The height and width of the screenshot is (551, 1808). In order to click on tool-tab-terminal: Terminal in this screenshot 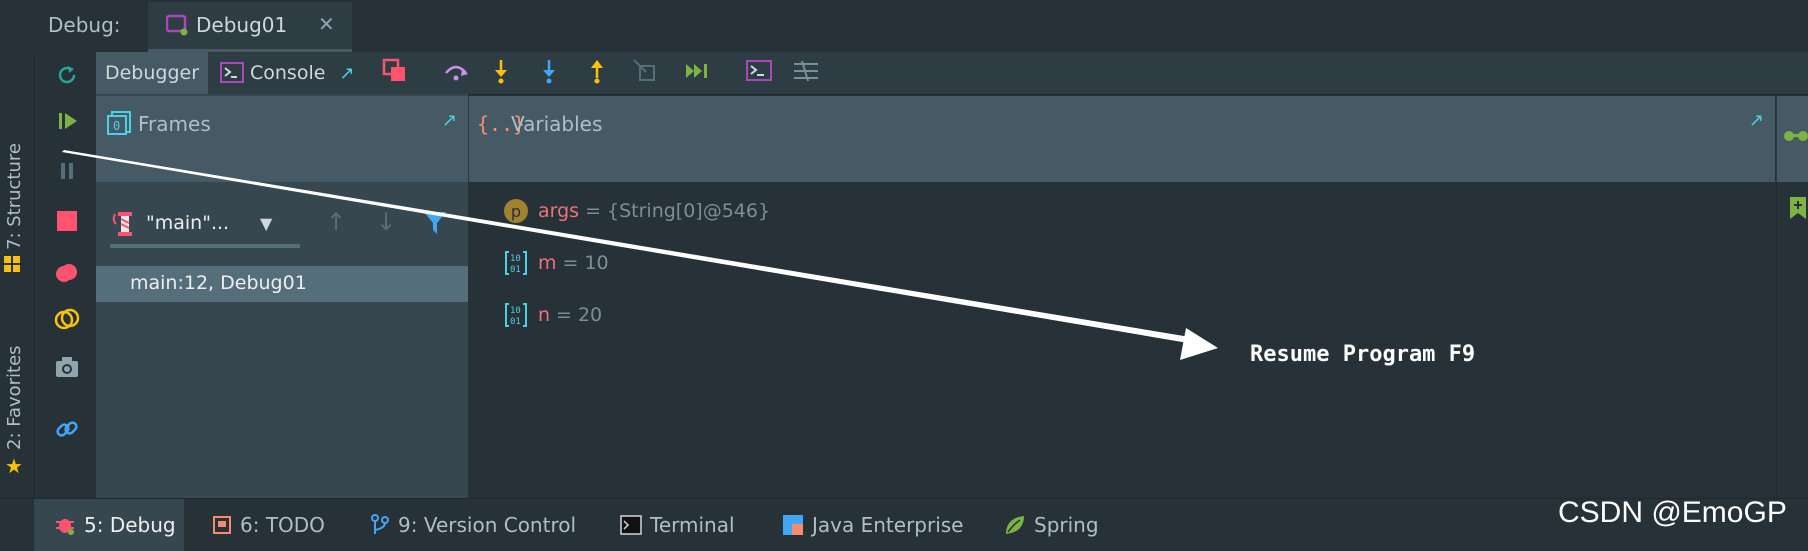, I will do `click(677, 525)`.